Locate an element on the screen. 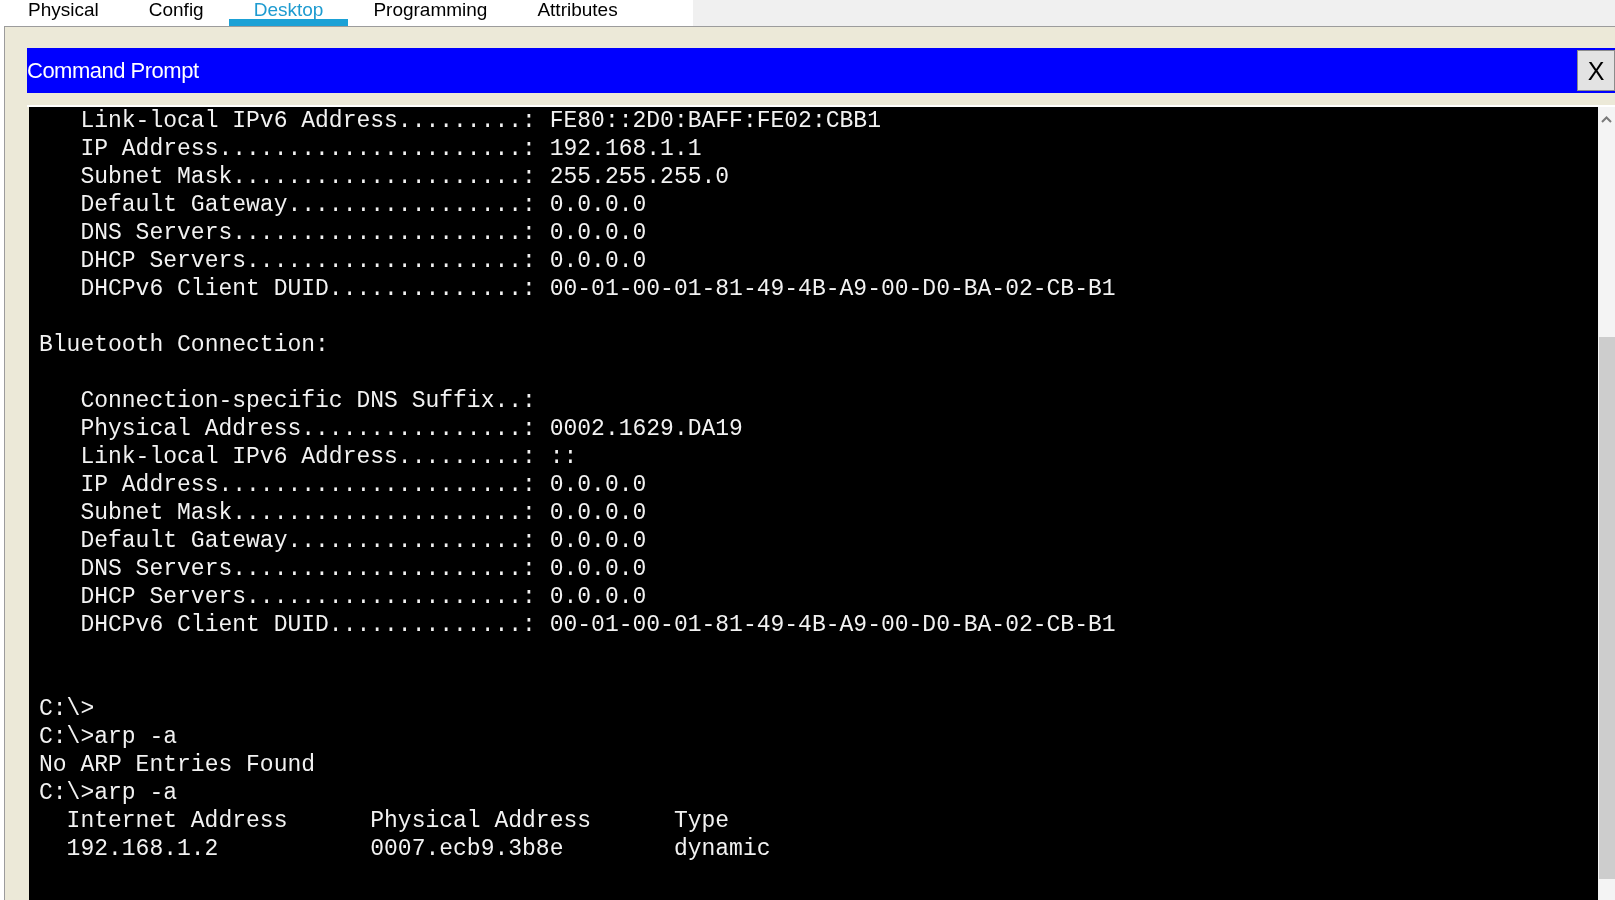 This screenshot has width=1615, height=900. table-cell: dynamic is located at coordinates (722, 849).